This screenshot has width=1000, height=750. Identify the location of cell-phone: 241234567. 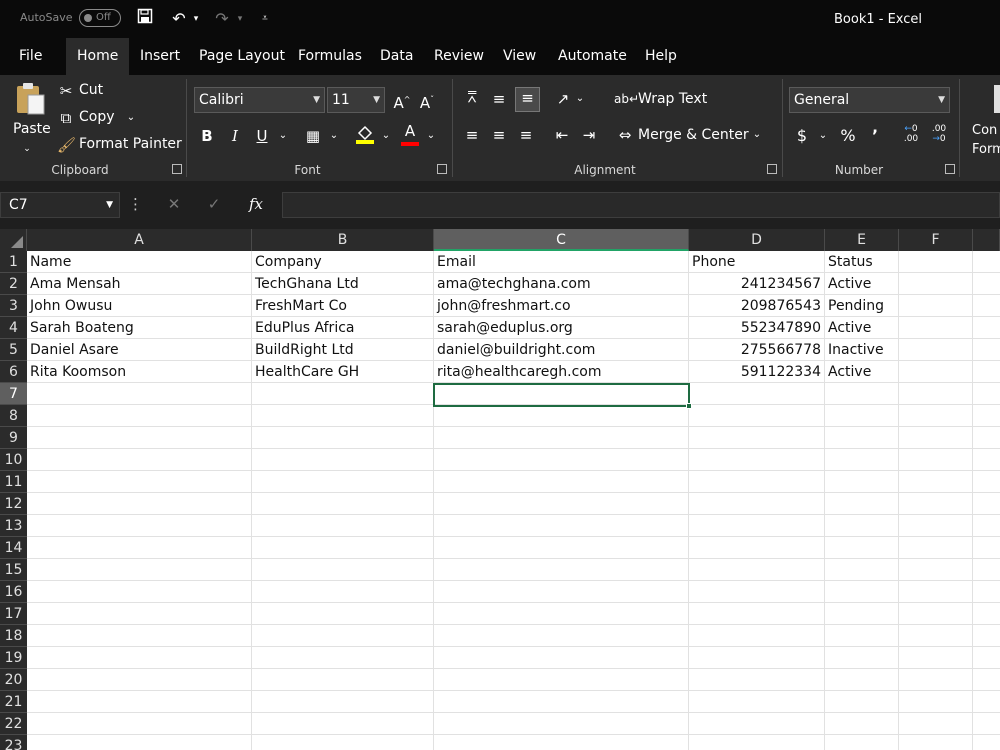
(757, 284).